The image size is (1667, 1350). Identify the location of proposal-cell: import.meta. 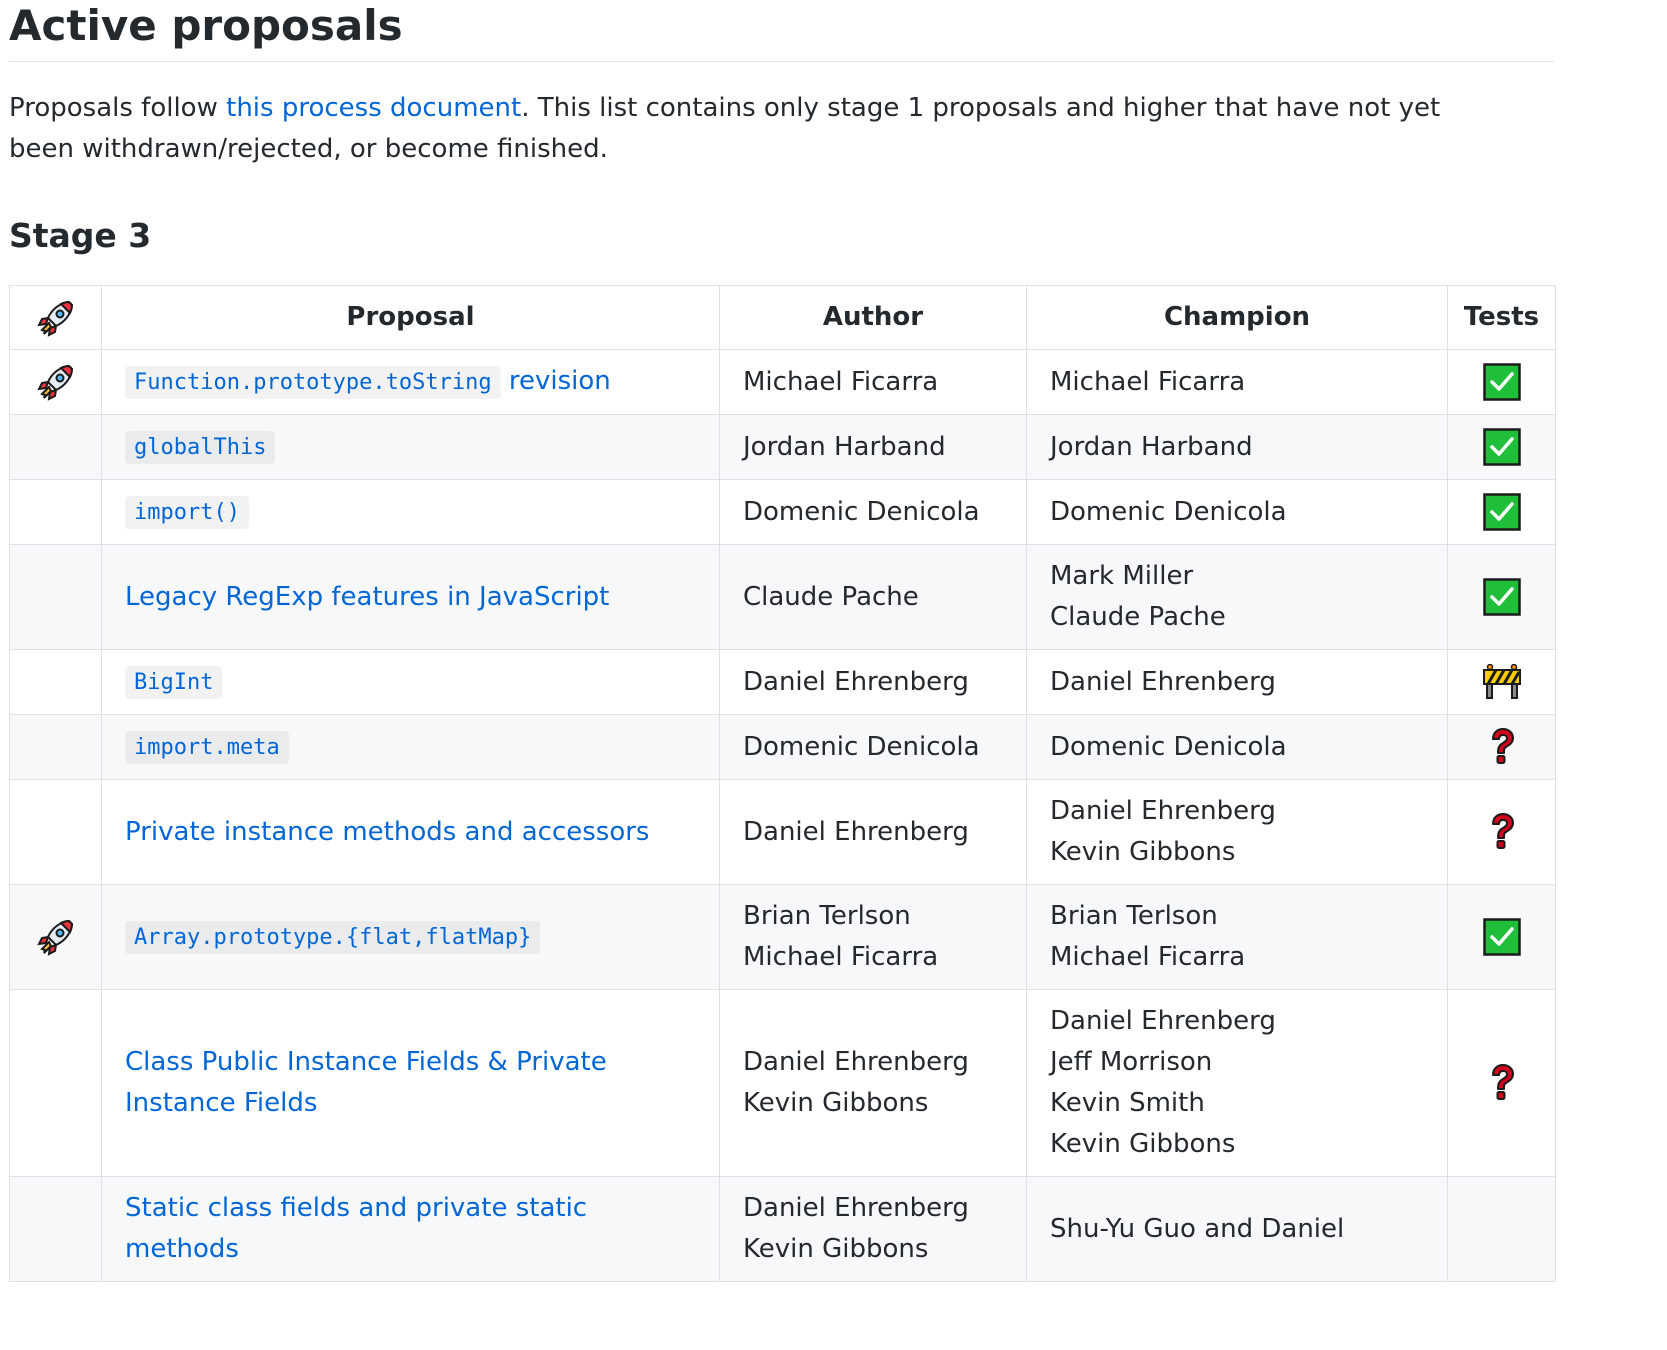
(410, 747).